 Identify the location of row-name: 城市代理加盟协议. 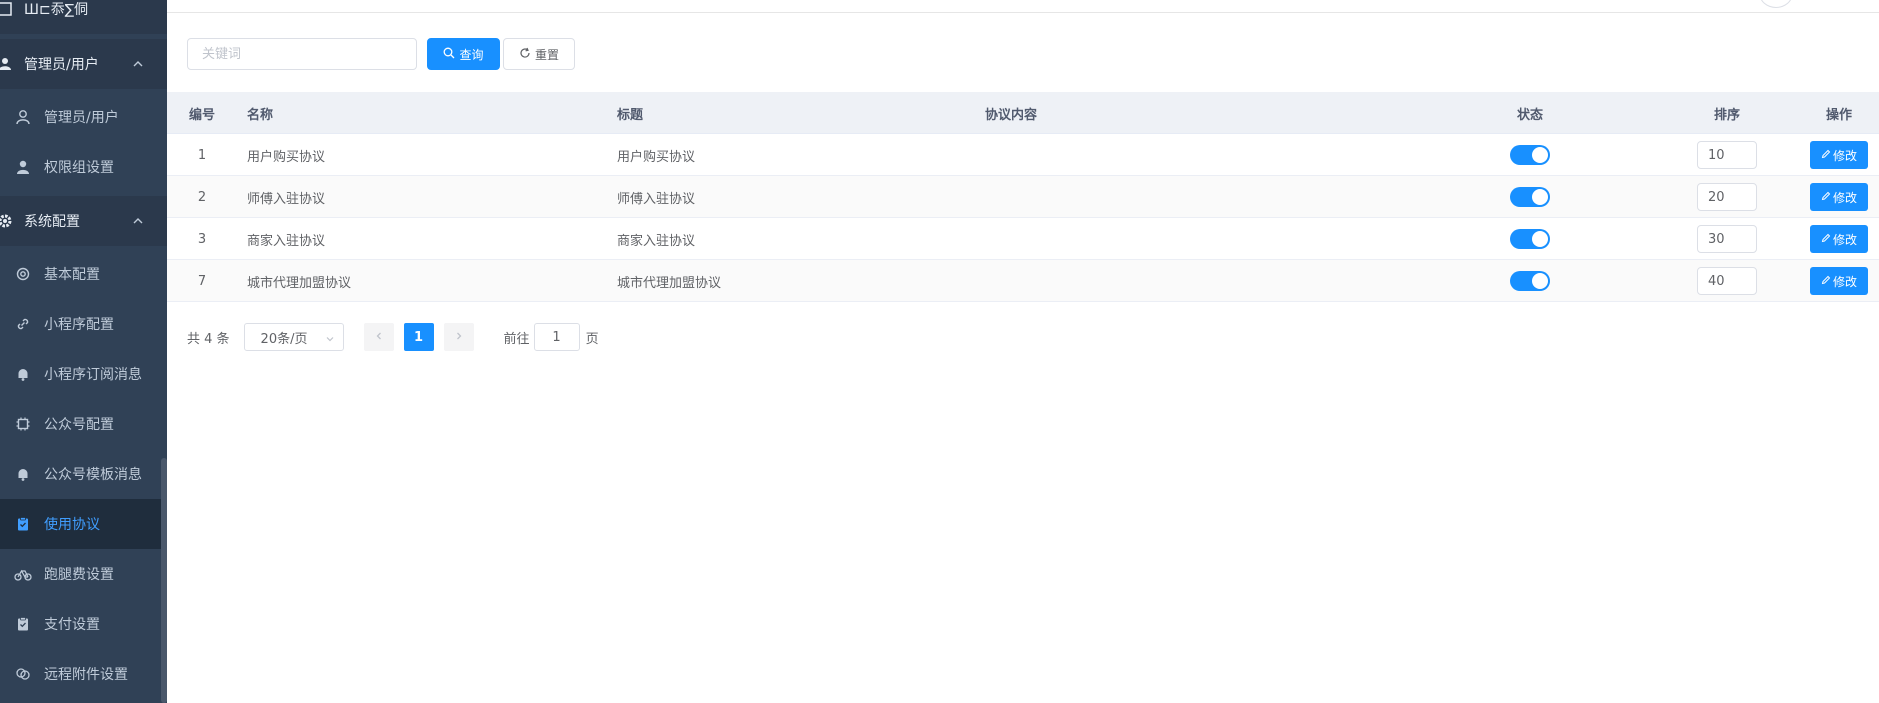
(299, 283).